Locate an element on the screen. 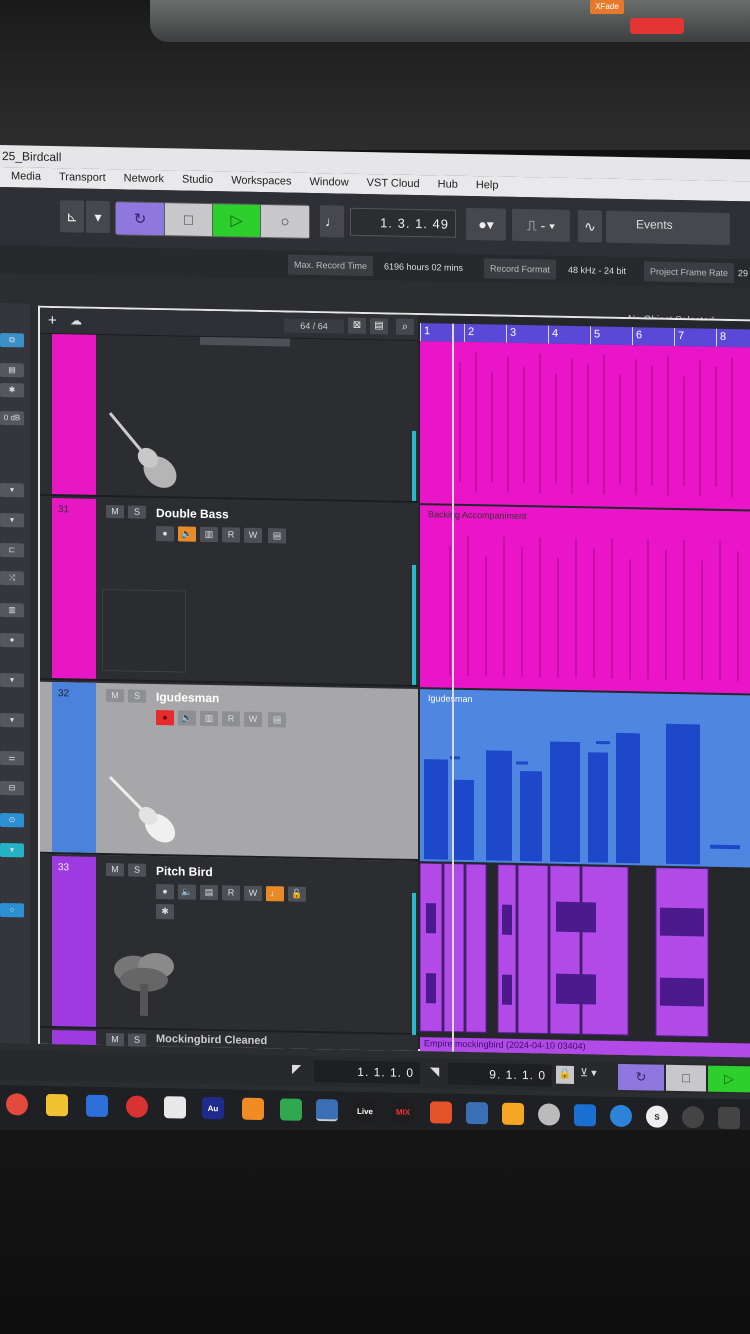 Image resolution: width=750 pixels, height=1334 pixels. inspector-eq-icon: ⚌ is located at coordinates (12, 758).